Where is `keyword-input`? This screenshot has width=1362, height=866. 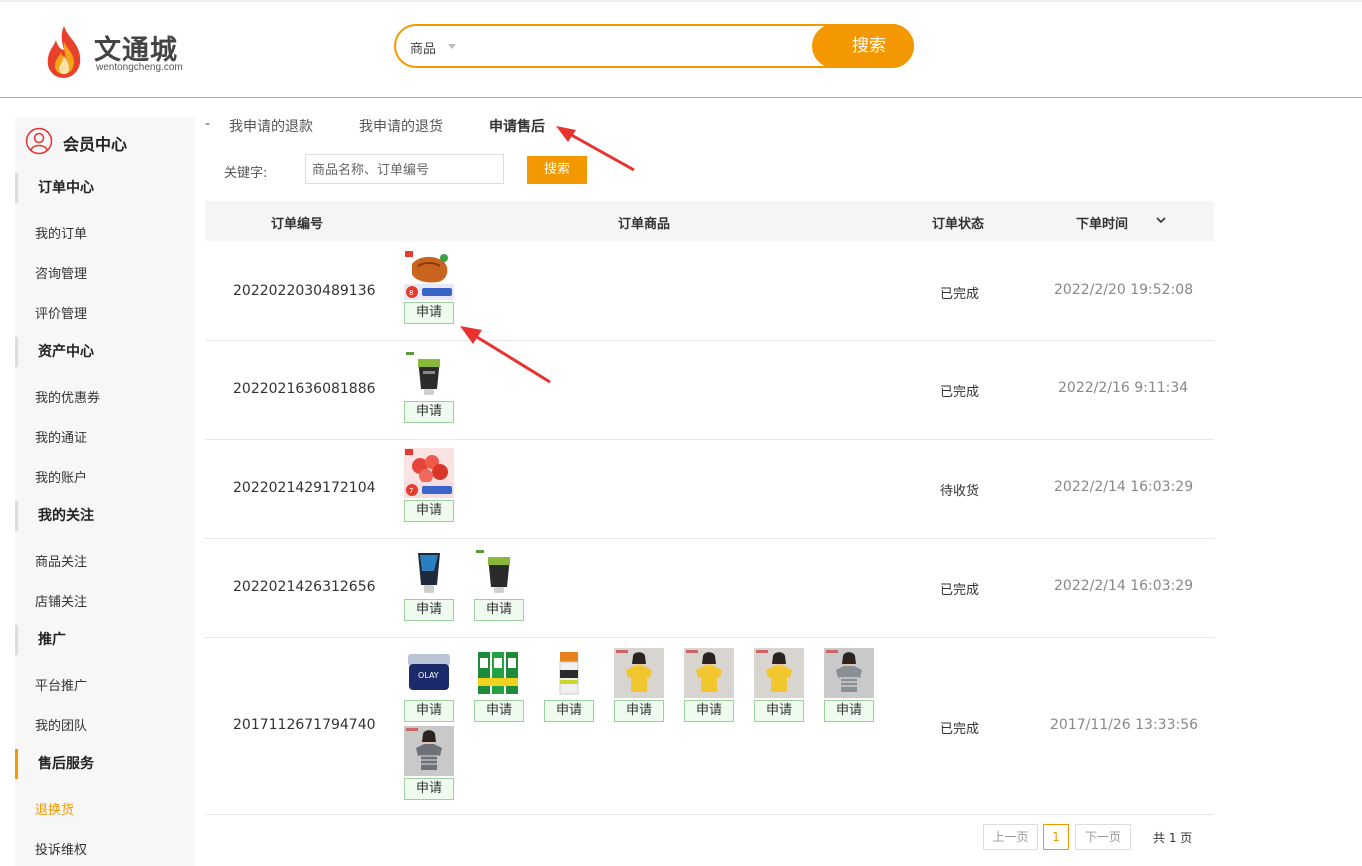 keyword-input is located at coordinates (404, 169).